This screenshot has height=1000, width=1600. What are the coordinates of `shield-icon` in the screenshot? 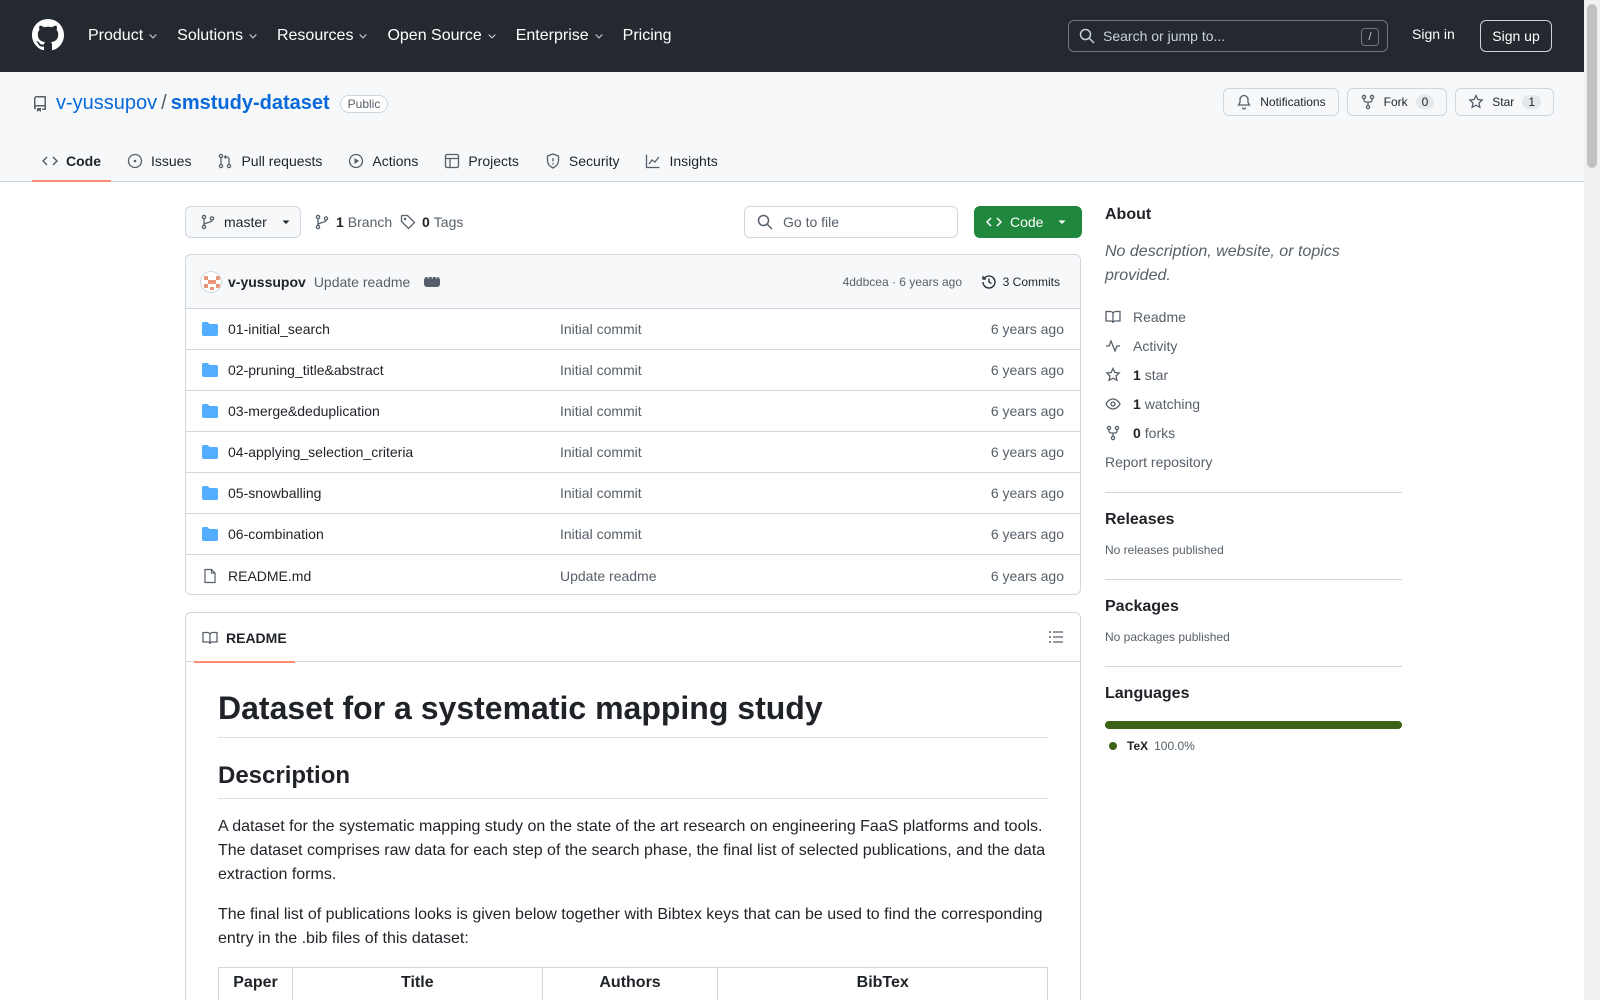 It's located at (553, 161).